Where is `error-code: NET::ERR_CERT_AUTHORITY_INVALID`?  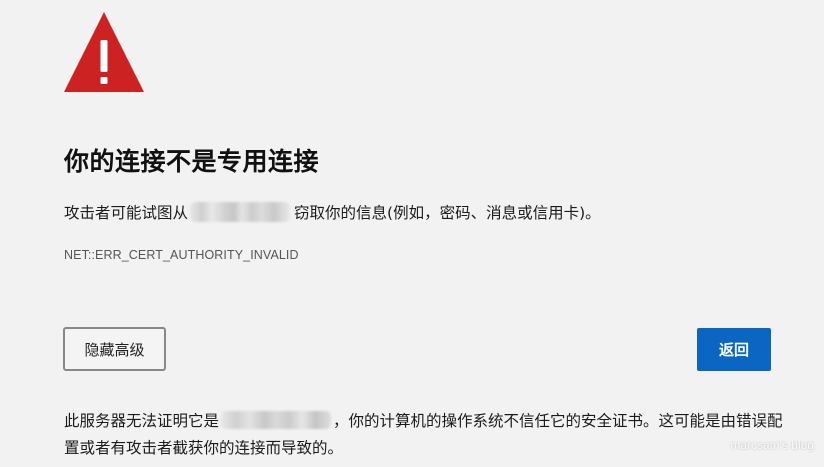 error-code: NET::ERR_CERT_AUTHORITY_INVALID is located at coordinates (181, 255).